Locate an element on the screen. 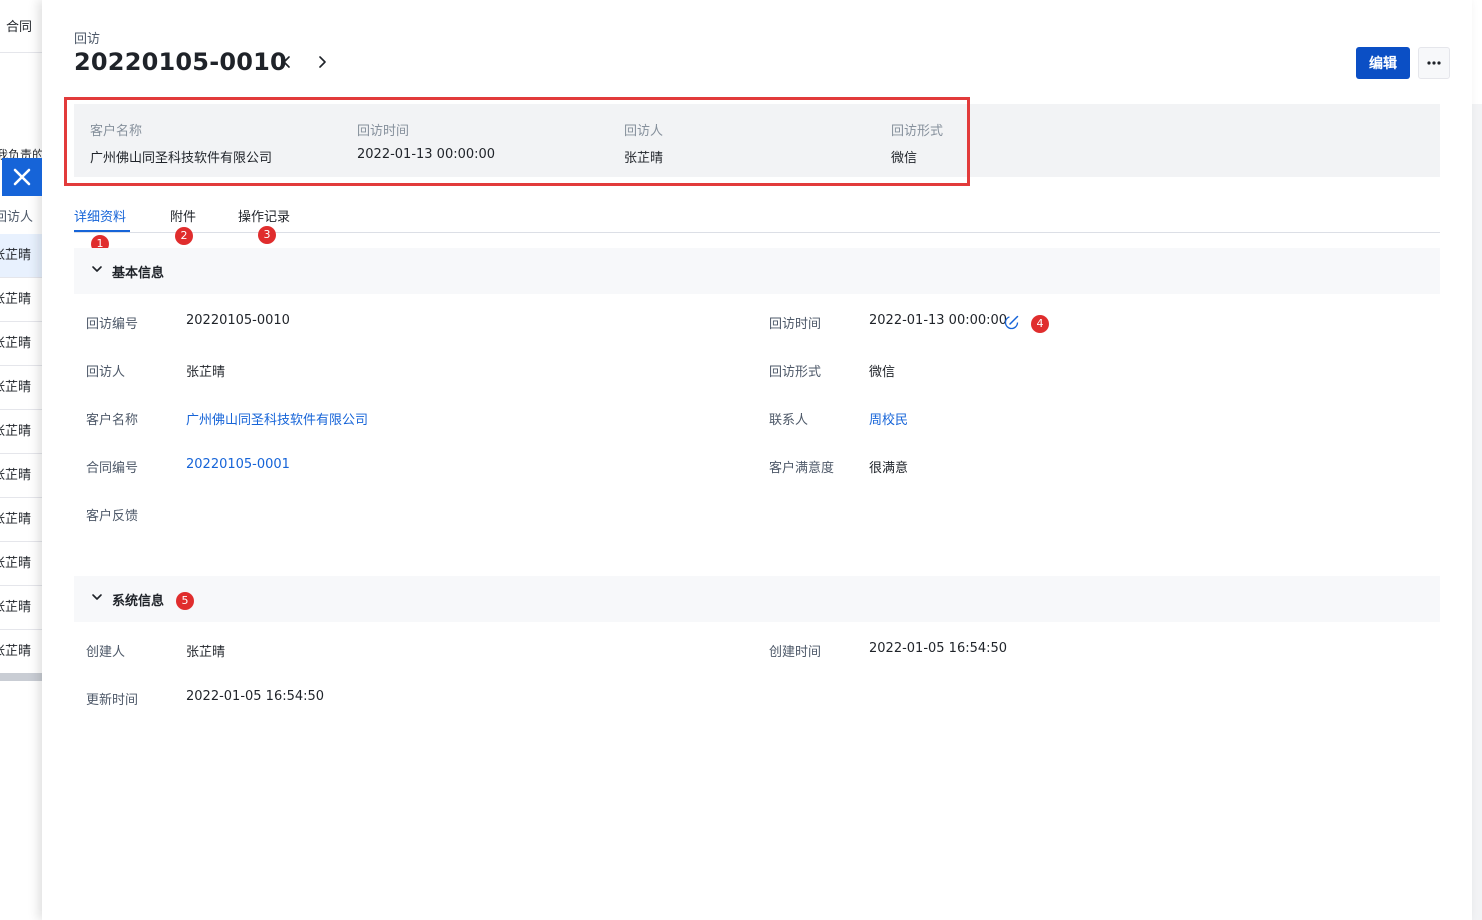 The image size is (1482, 920). system-info-title: 系统信息 is located at coordinates (138, 601).